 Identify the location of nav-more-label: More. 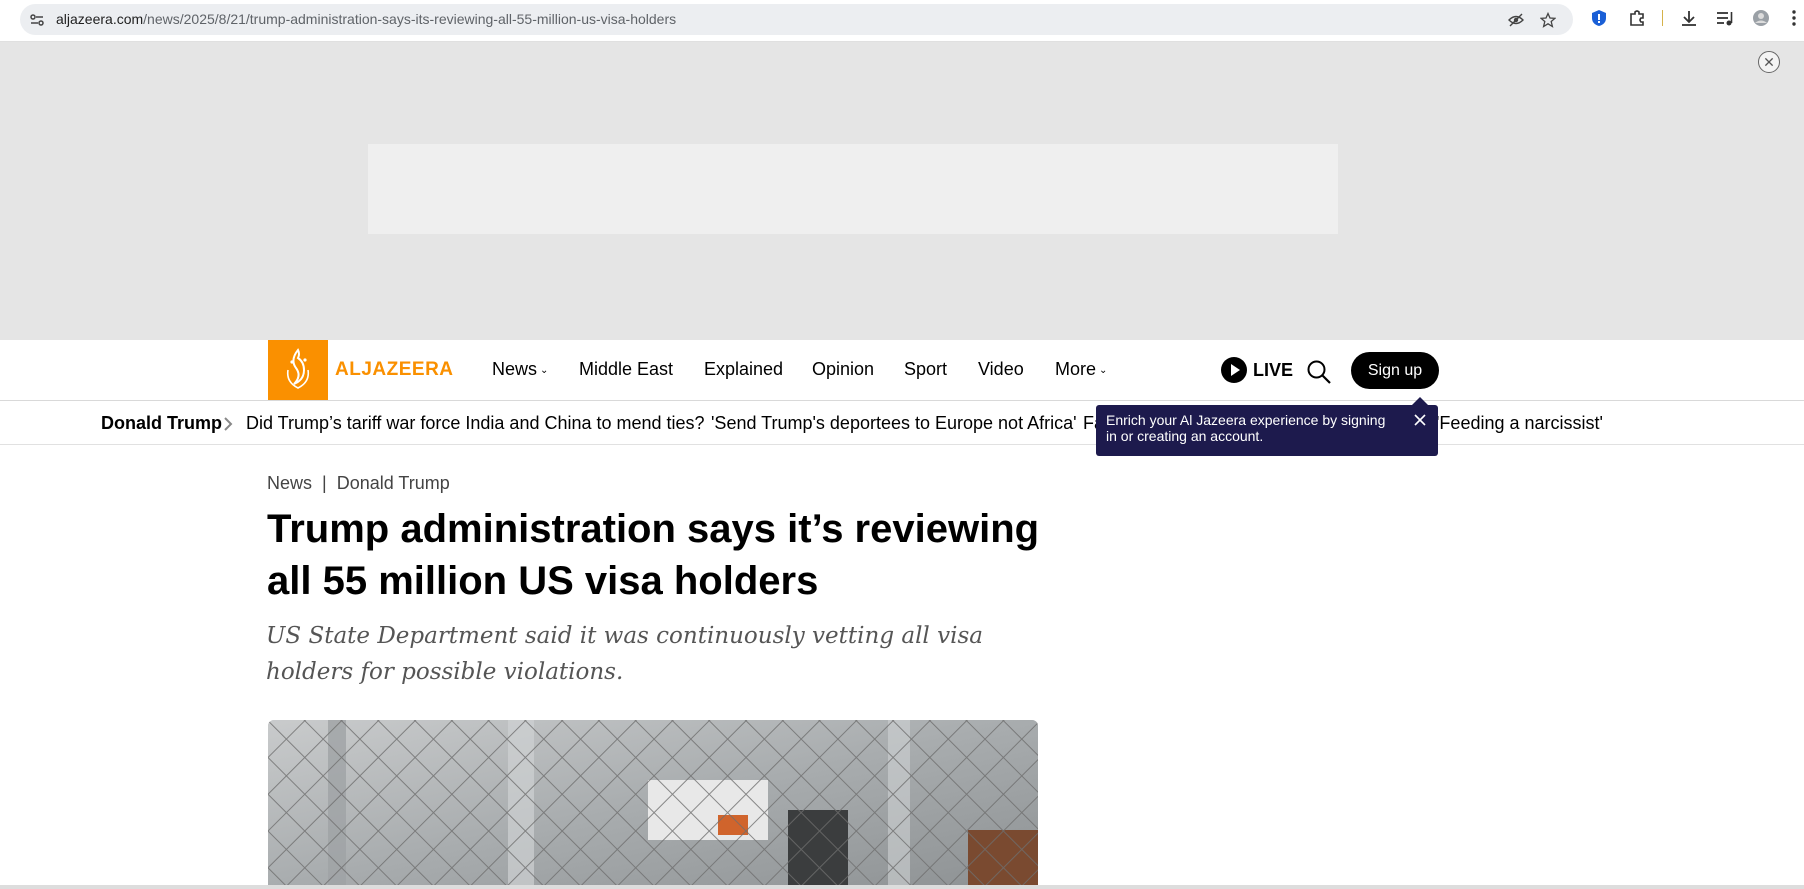
(1076, 369).